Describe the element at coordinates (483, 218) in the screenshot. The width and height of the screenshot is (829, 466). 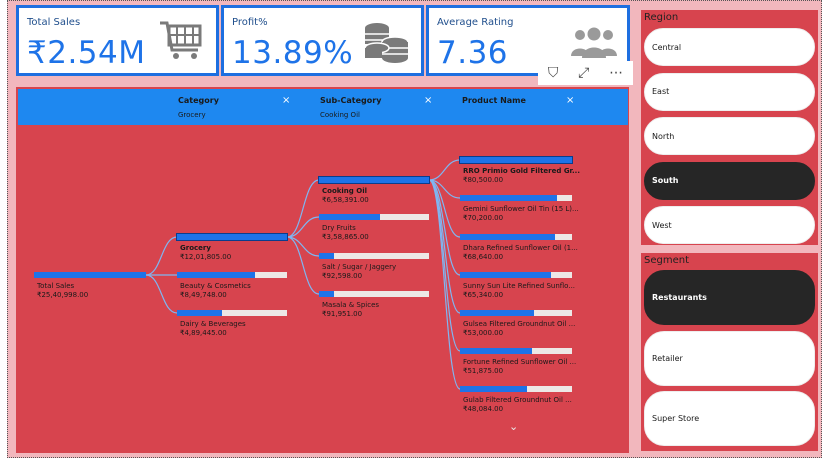
I see `node-value: ₹70,200.00` at that location.